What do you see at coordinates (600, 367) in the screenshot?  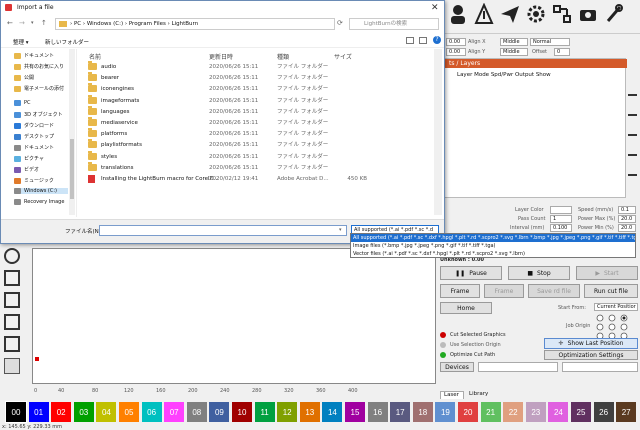 I see `port-select` at bounding box center [600, 367].